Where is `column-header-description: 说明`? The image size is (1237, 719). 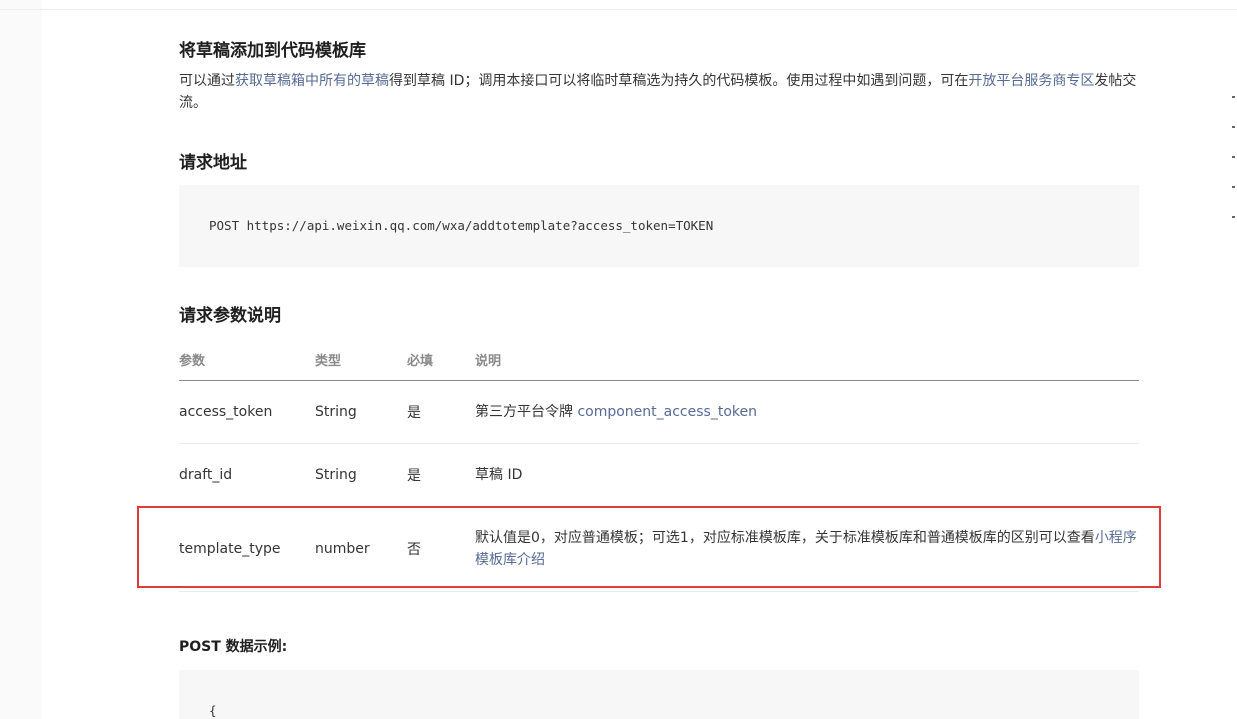 column-header-description: 说明 is located at coordinates (807, 359).